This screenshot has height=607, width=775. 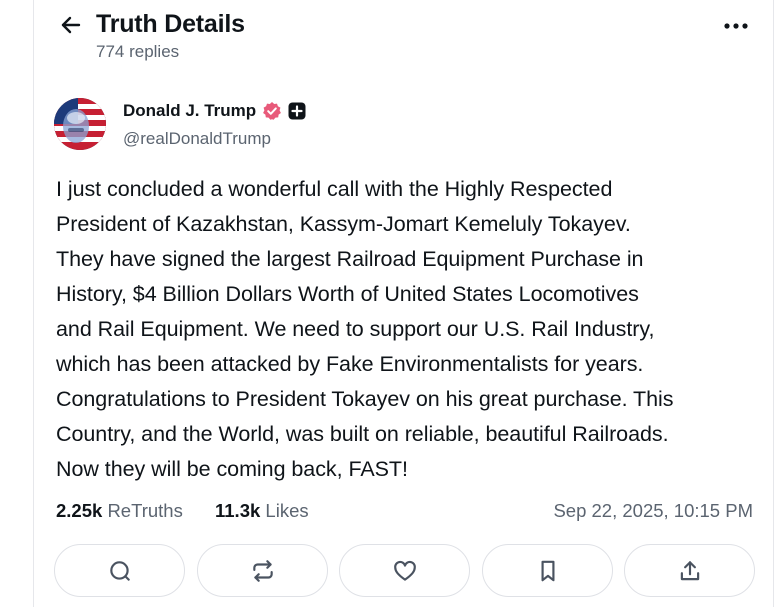 I want to click on retruth-button, so click(x=262, y=570).